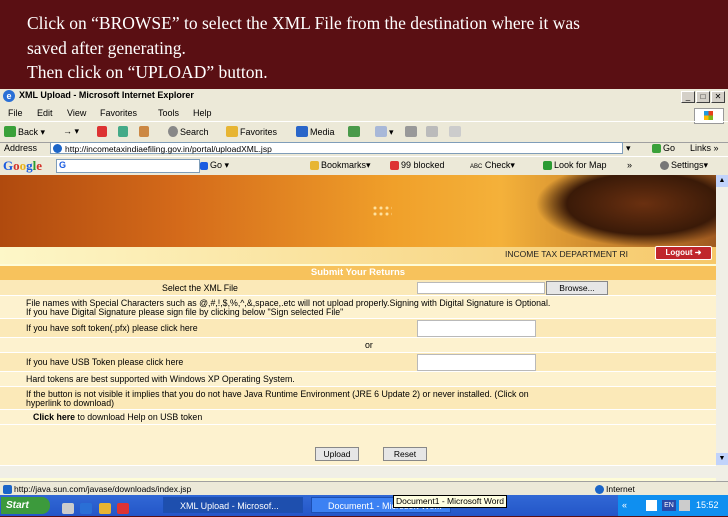 This screenshot has height=517, width=728. What do you see at coordinates (722, 181) in the screenshot?
I see `scroll-up-icon: ▲` at bounding box center [722, 181].